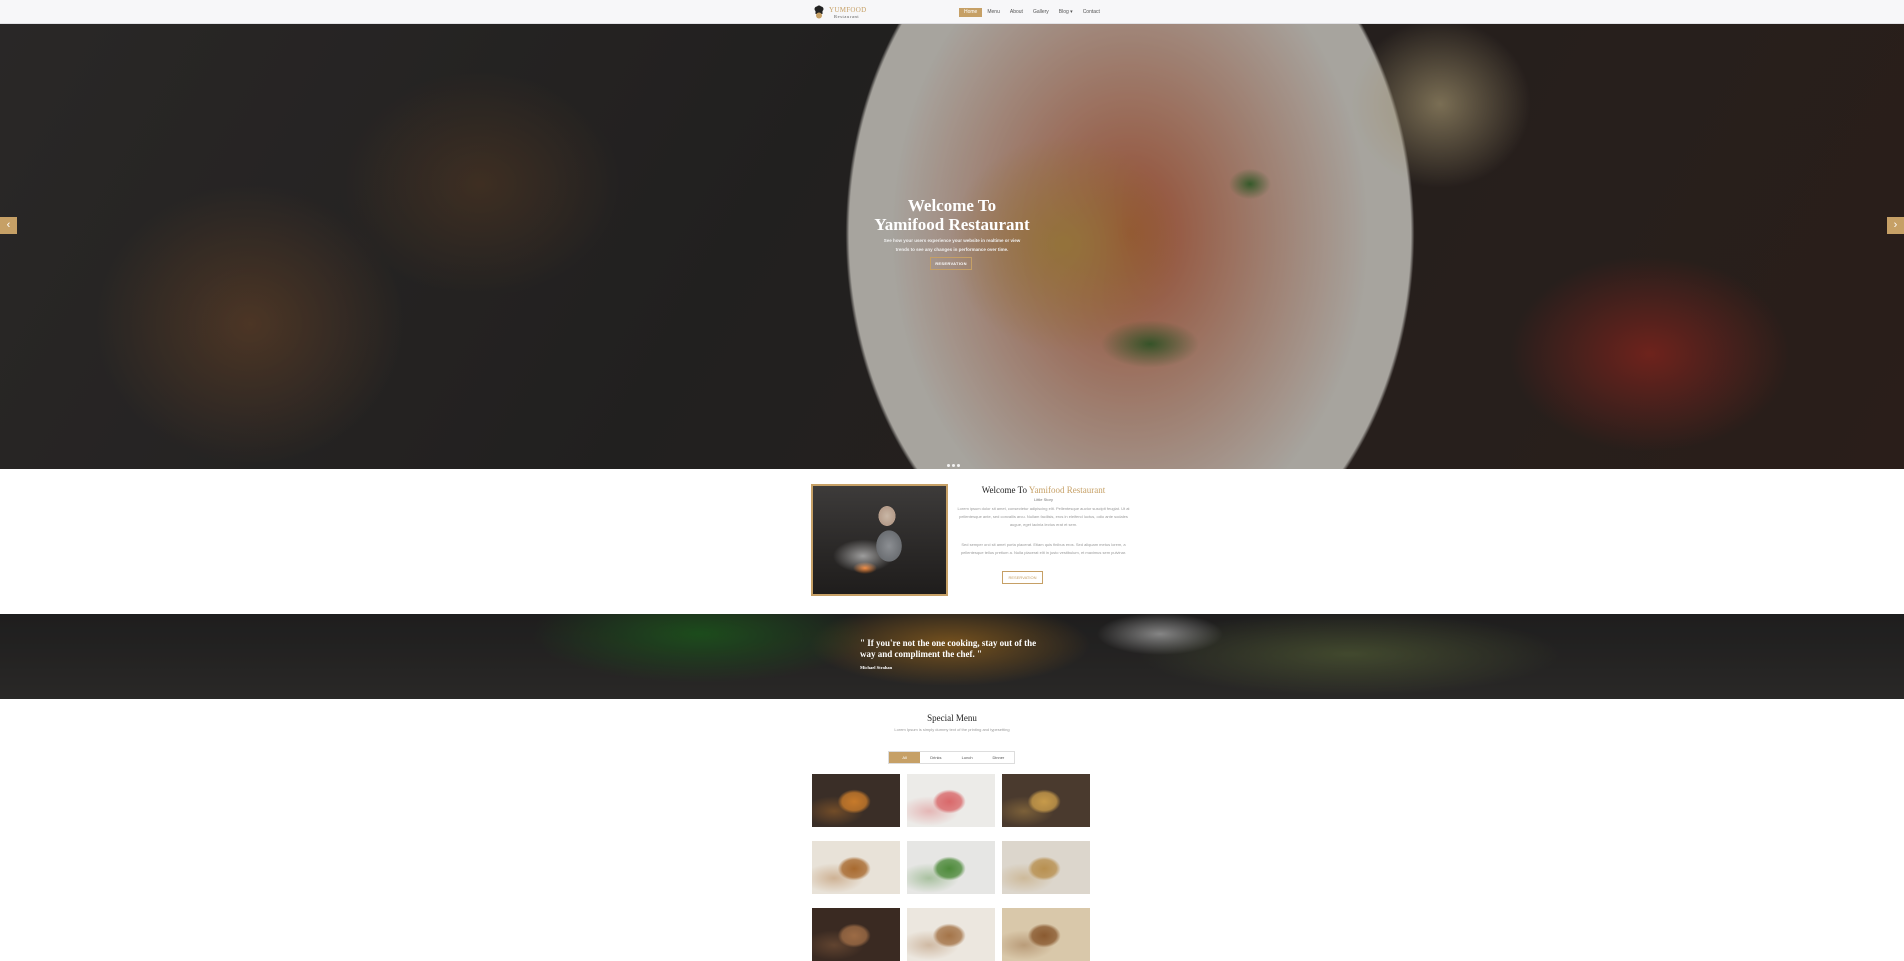  Describe the element at coordinates (952, 224) in the screenshot. I see `hero-title-line2: Yamifood Restaurant` at that location.